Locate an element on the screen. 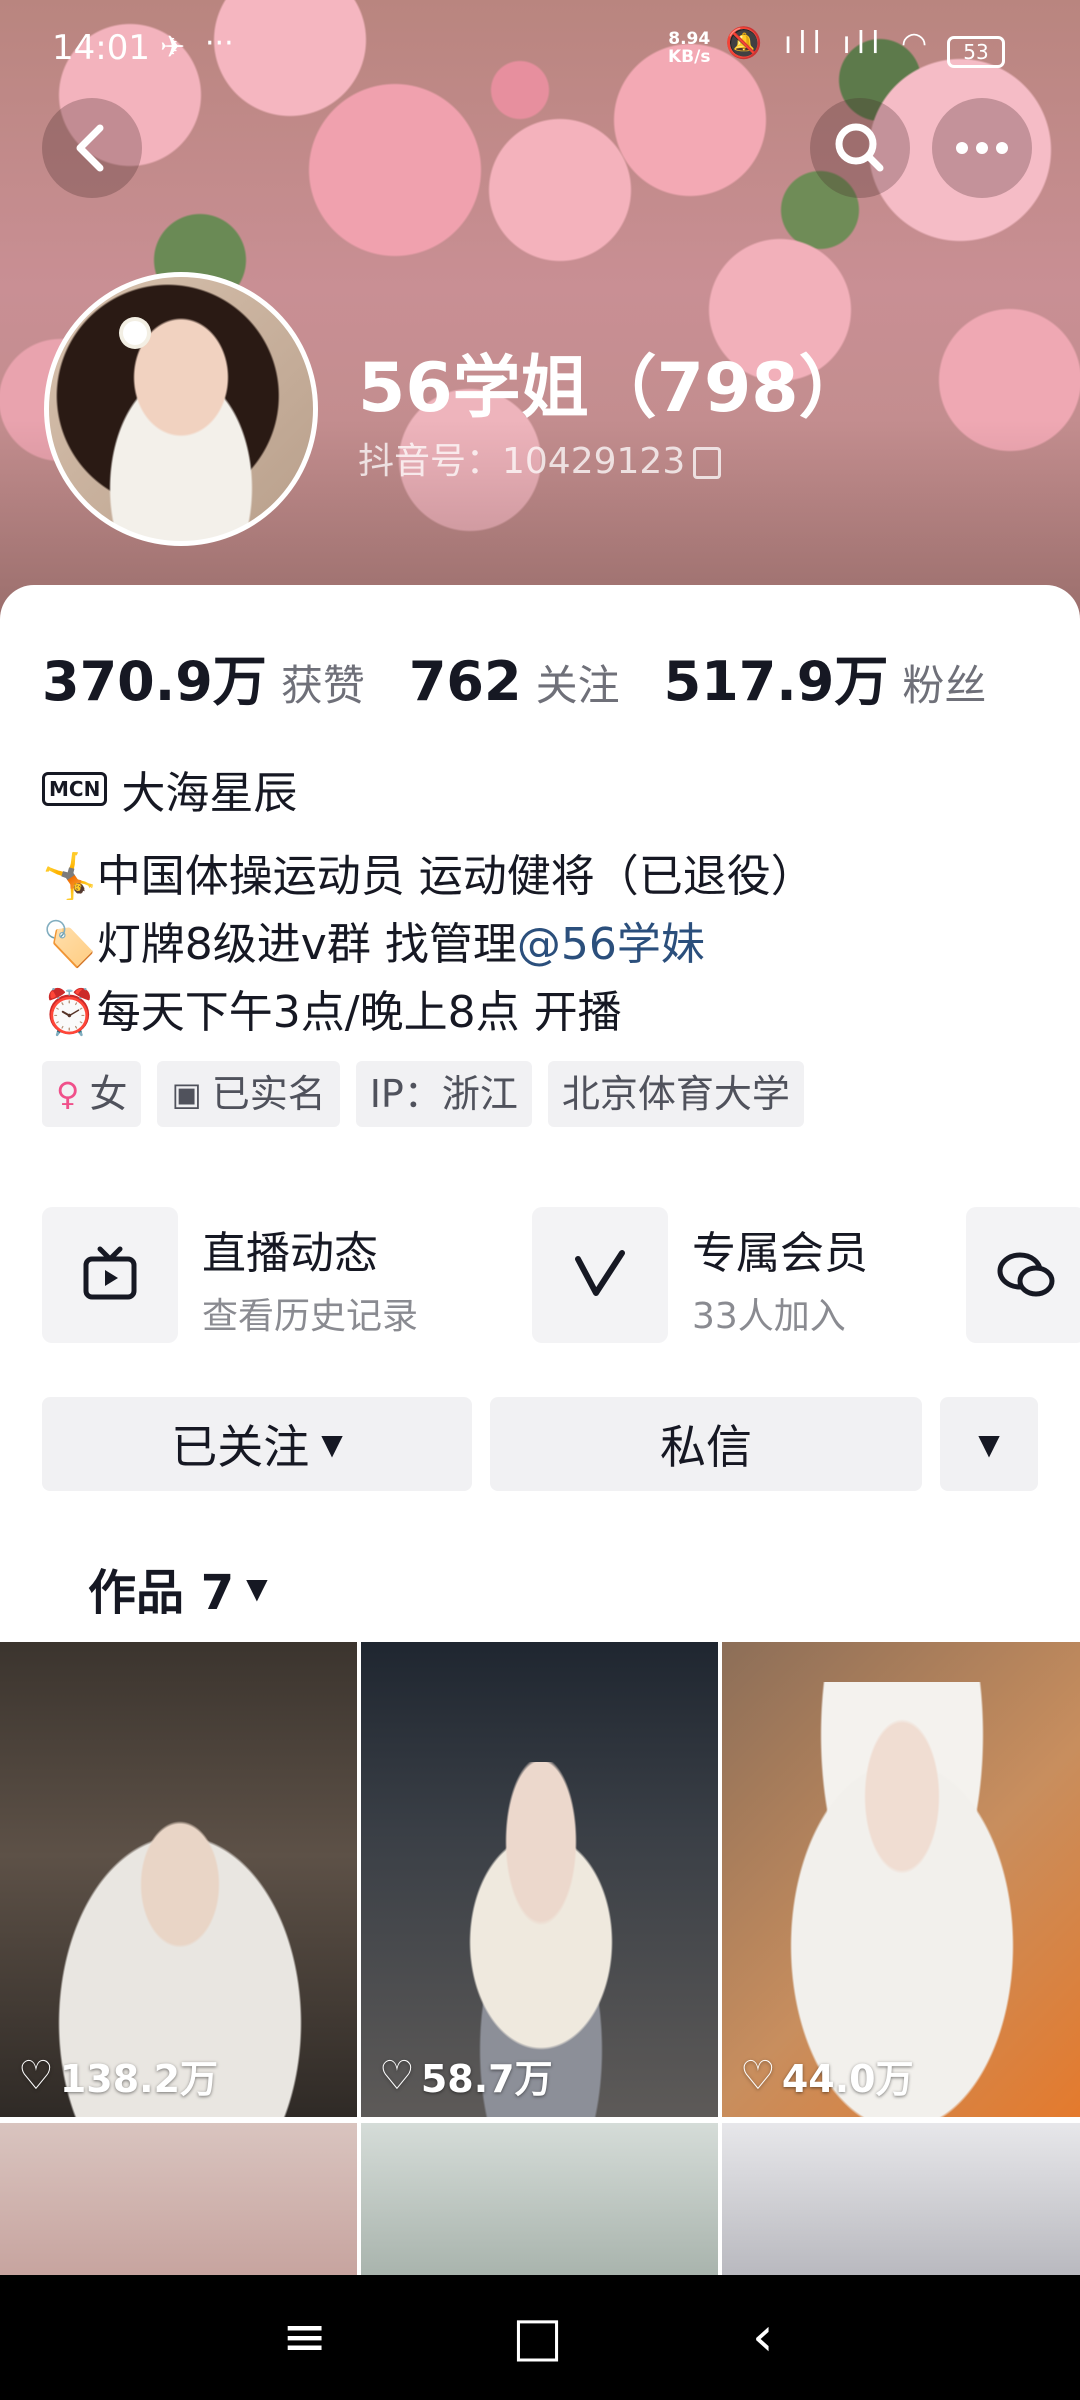 The height and width of the screenshot is (2400, 1080). profile-tags: ♀ 女 ▣ 已实名 IP：浙江 北京体育大学 is located at coordinates (431, 1094).